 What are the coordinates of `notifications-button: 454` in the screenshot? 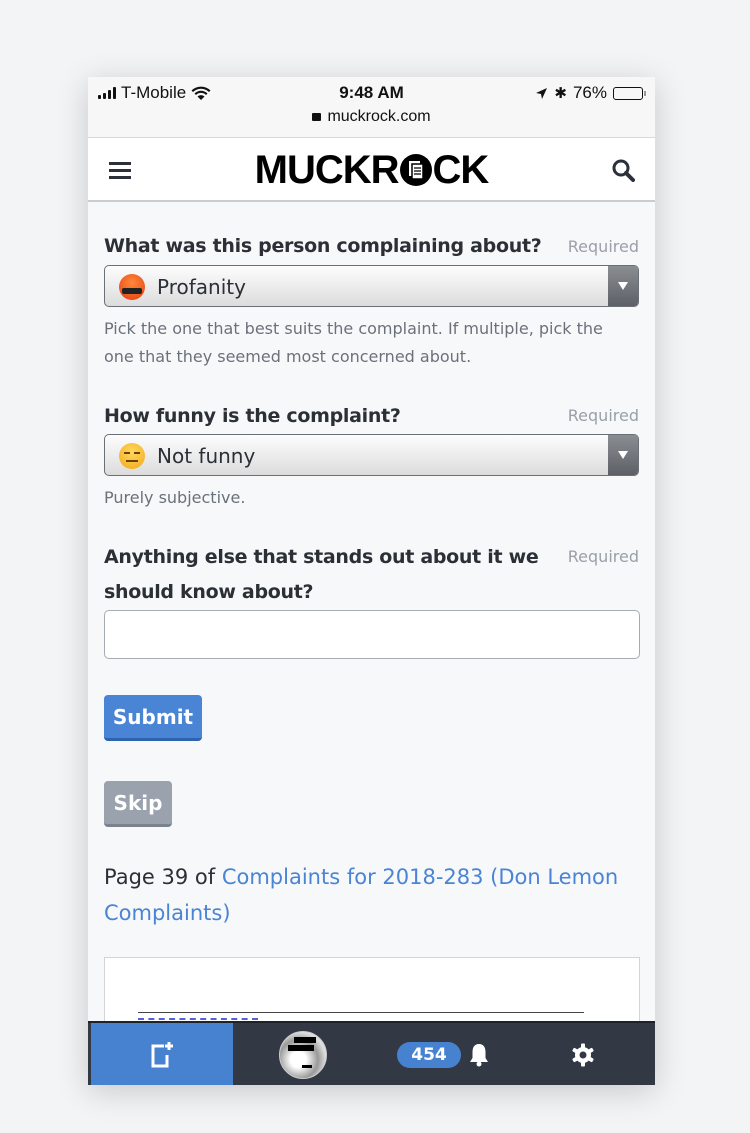 It's located at (443, 1054).